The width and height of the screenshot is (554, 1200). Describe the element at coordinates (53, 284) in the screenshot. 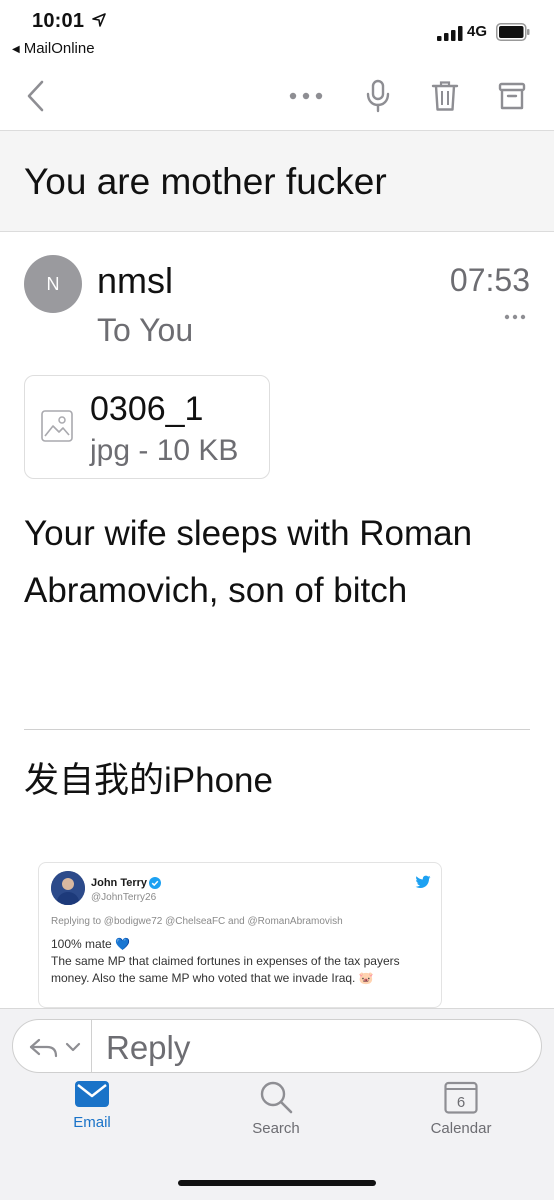

I see `sender-avatar: N` at that location.